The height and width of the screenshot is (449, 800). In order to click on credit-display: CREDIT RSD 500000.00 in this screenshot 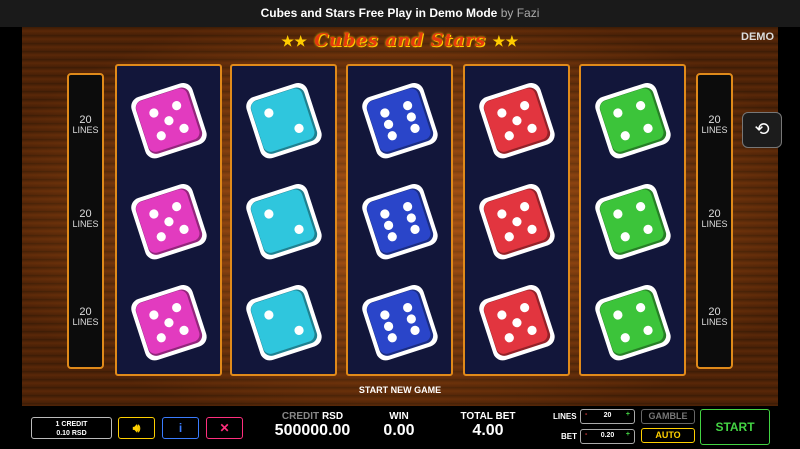, I will do `click(312, 425)`.